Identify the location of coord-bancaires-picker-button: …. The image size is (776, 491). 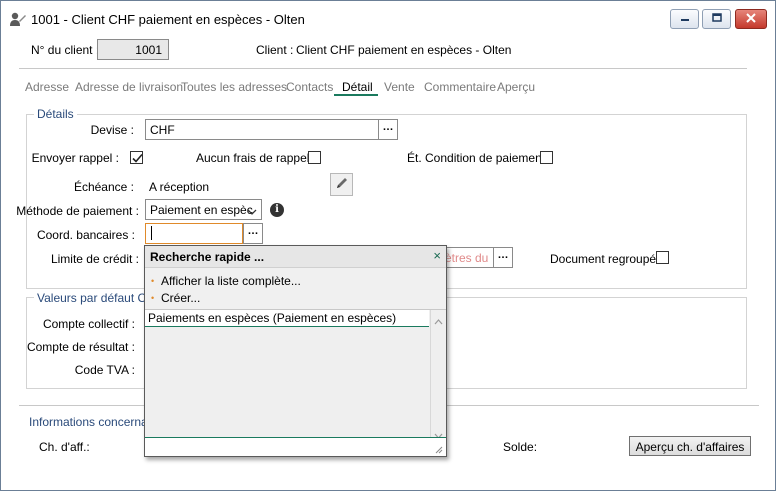
(253, 233).